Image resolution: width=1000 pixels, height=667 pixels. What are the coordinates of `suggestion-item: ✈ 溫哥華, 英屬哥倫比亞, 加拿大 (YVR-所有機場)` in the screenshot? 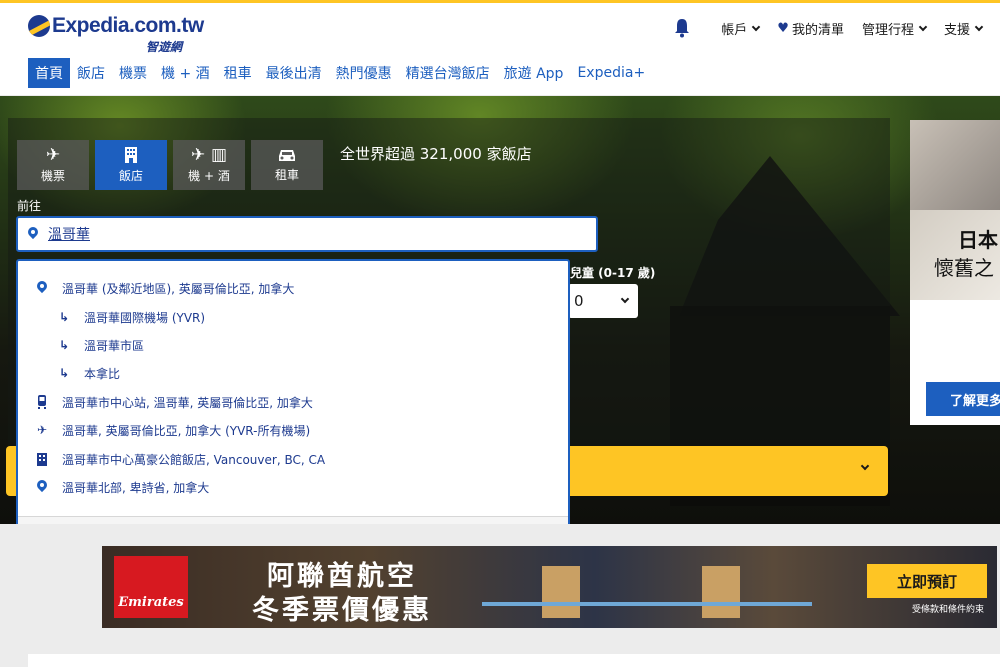 It's located at (171, 430).